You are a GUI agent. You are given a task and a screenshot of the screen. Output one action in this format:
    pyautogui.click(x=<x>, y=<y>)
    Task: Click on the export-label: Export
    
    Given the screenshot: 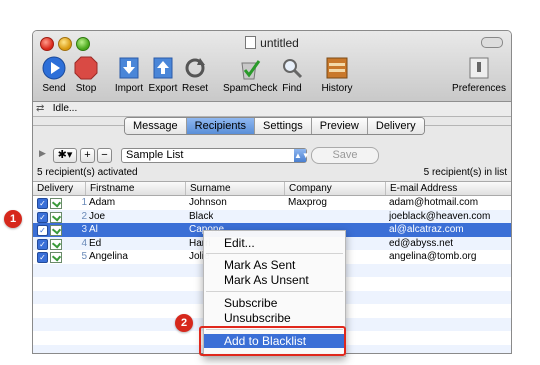 What is the action you would take?
    pyautogui.click(x=163, y=88)
    